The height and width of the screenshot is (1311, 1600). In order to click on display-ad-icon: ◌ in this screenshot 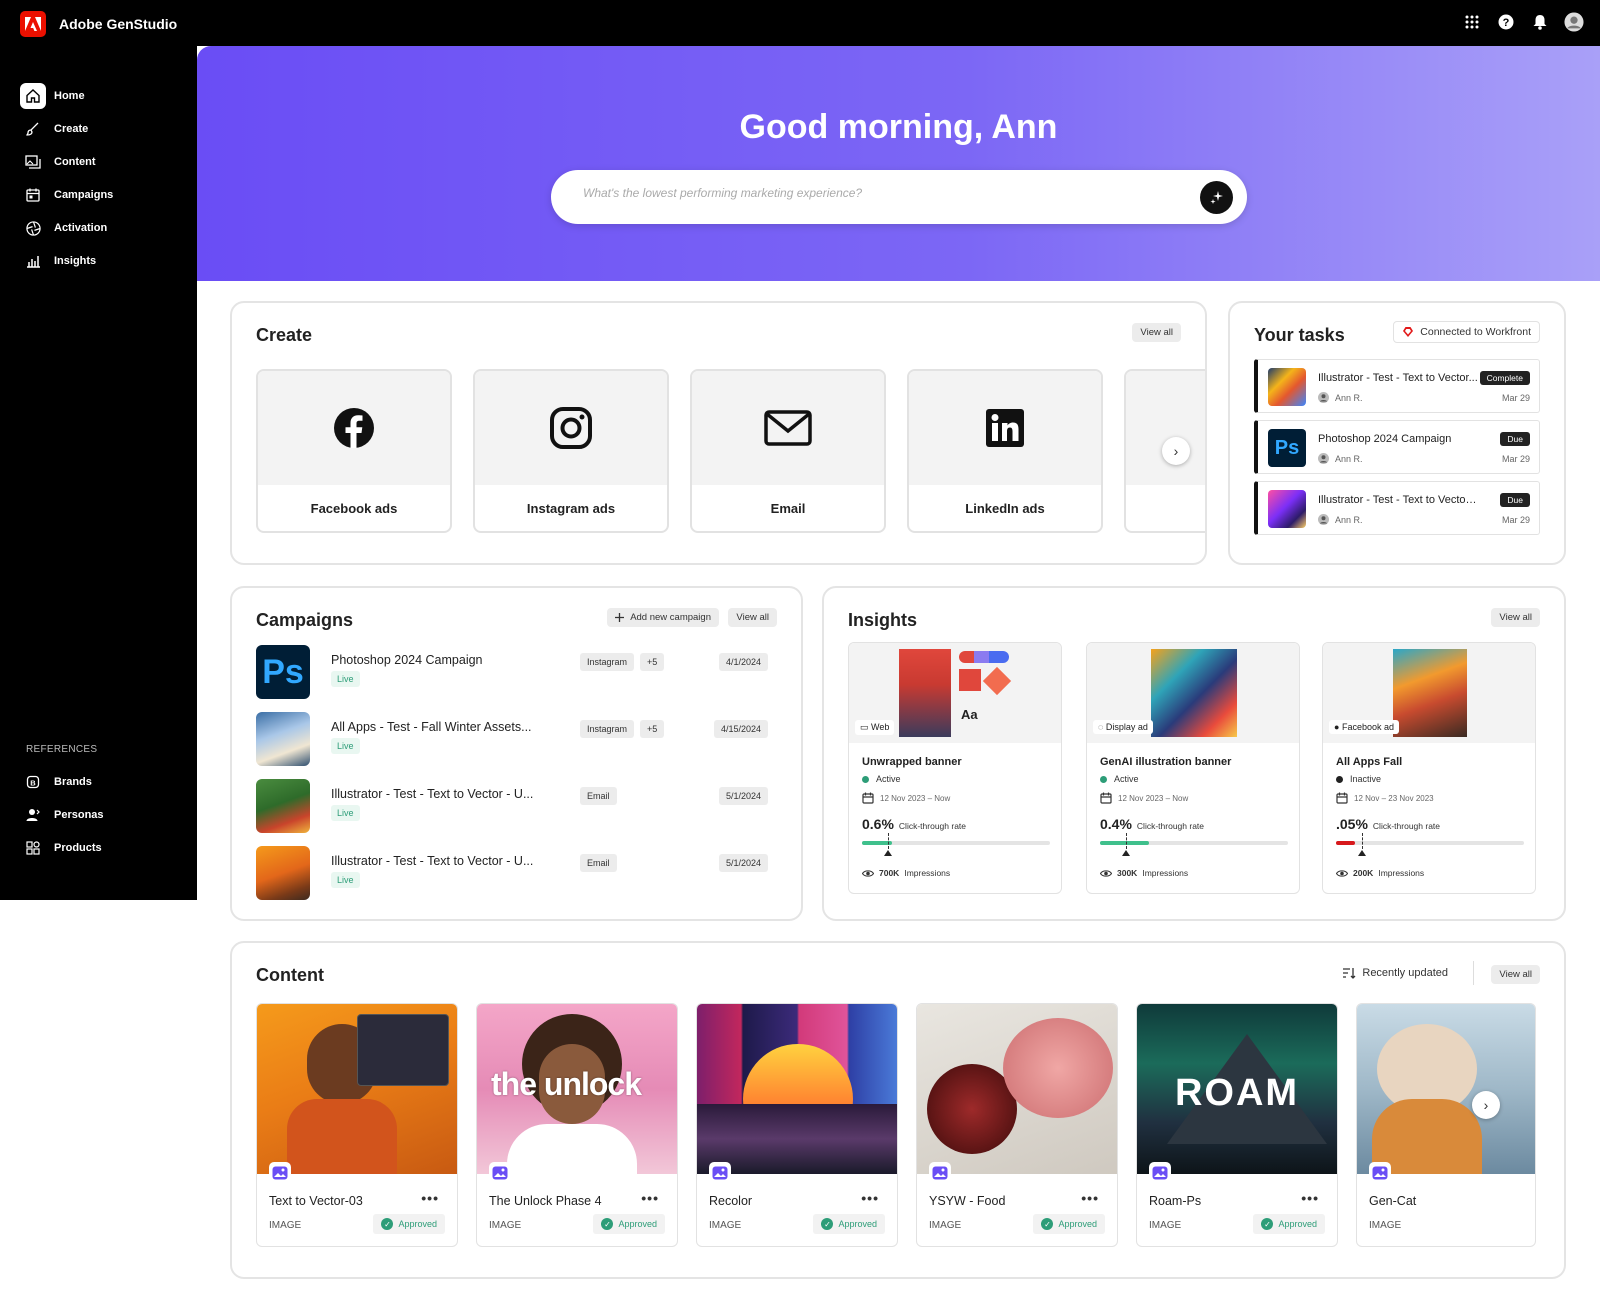, I will do `click(1101, 727)`.